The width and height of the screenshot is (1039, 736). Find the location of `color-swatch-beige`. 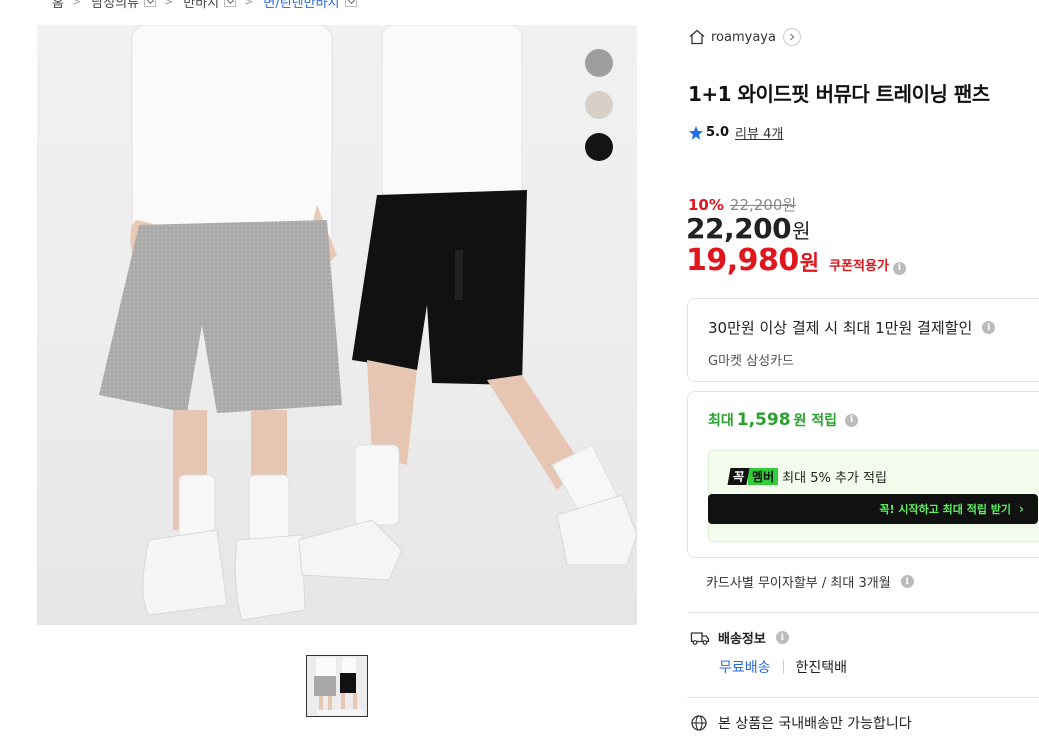

color-swatch-beige is located at coordinates (599, 105).